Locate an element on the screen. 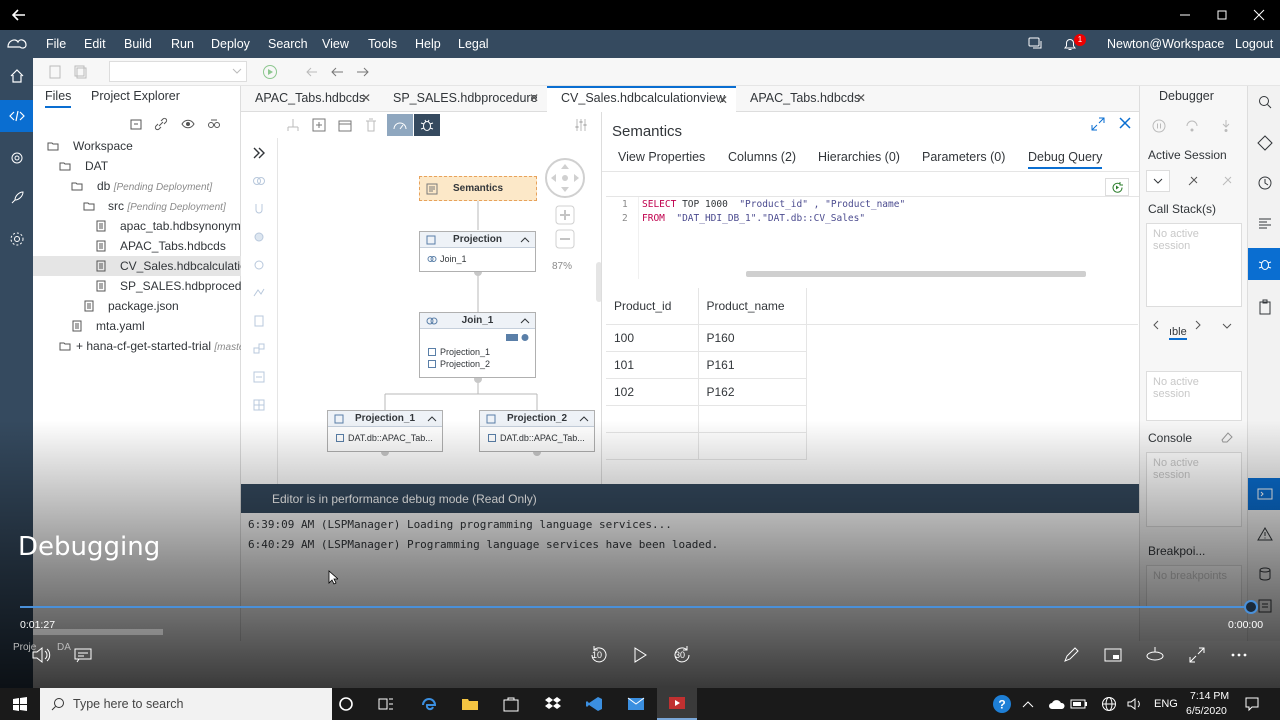  tab-sp-sales: SP_SALES.hdbprocedure ✕ is located at coordinates (463, 99).